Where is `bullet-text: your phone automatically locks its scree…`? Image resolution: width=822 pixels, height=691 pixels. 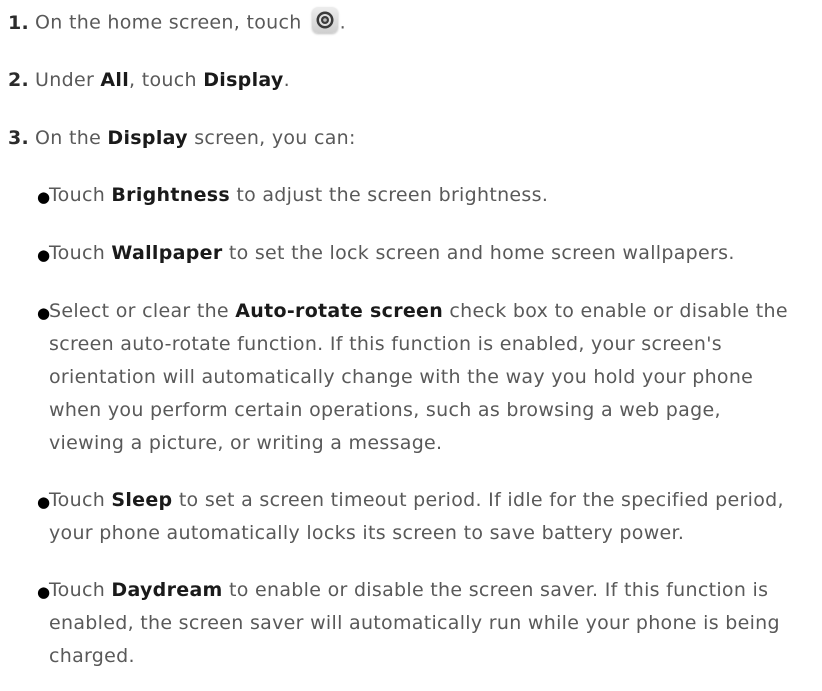 bullet-text: your phone automatically locks its scree… is located at coordinates (367, 533).